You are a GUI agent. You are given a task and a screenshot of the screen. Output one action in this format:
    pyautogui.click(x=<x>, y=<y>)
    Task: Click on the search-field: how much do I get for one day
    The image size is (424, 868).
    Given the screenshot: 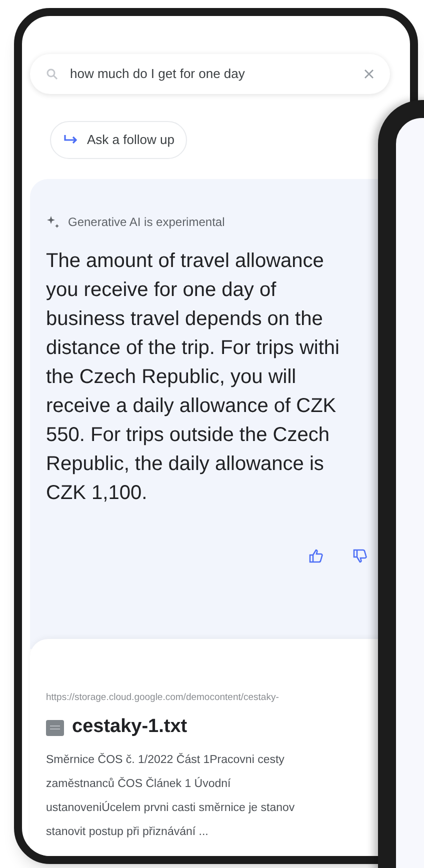 What is the action you would take?
    pyautogui.click(x=210, y=74)
    